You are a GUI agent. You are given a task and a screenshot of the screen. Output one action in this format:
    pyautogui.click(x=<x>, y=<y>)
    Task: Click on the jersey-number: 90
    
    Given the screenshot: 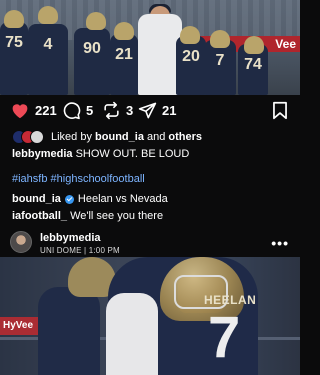 What is the action you would take?
    pyautogui.click(x=92, y=48)
    